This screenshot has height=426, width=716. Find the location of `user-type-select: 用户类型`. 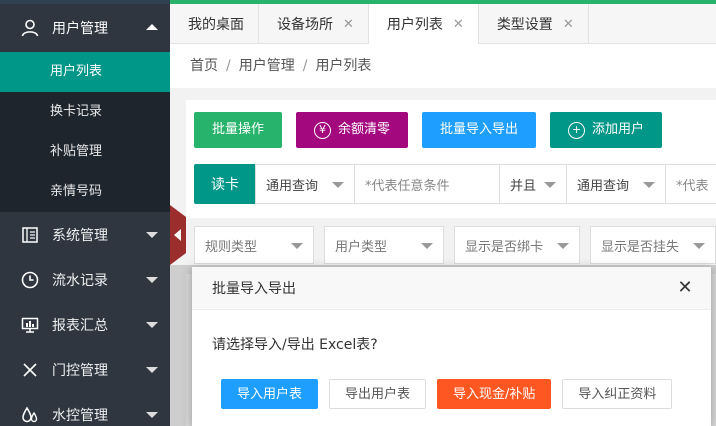

user-type-select: 用户类型 is located at coordinates (384, 245).